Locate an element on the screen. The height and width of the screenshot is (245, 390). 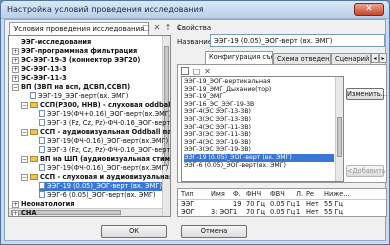
table-cell: Нет is located at coordinates (312, 212).